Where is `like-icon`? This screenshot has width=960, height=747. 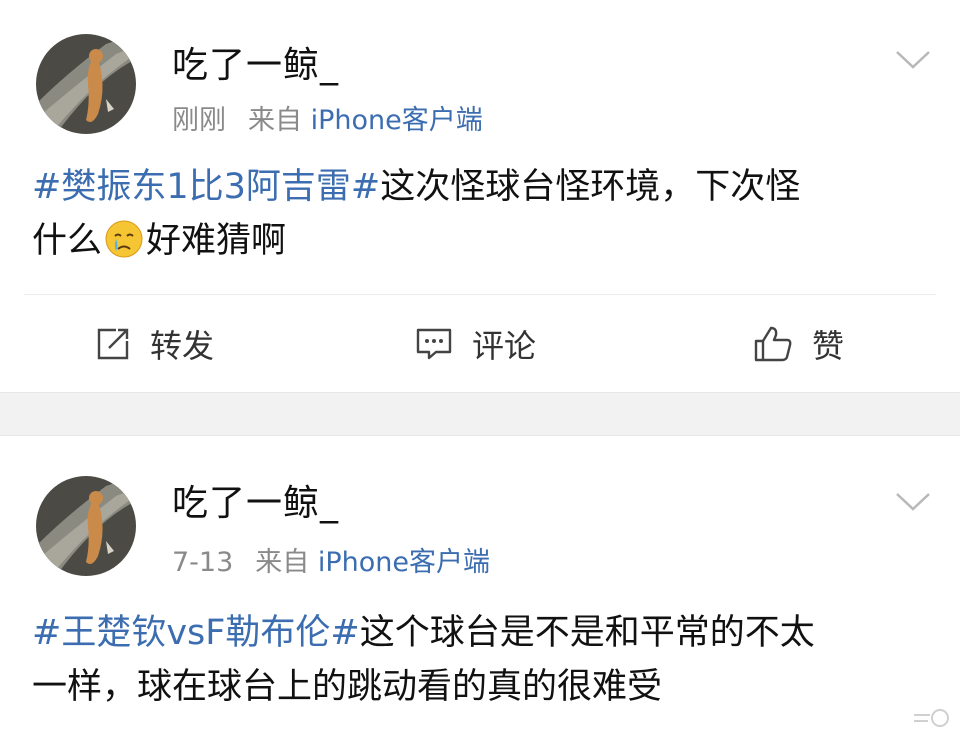
like-icon is located at coordinates (773, 344).